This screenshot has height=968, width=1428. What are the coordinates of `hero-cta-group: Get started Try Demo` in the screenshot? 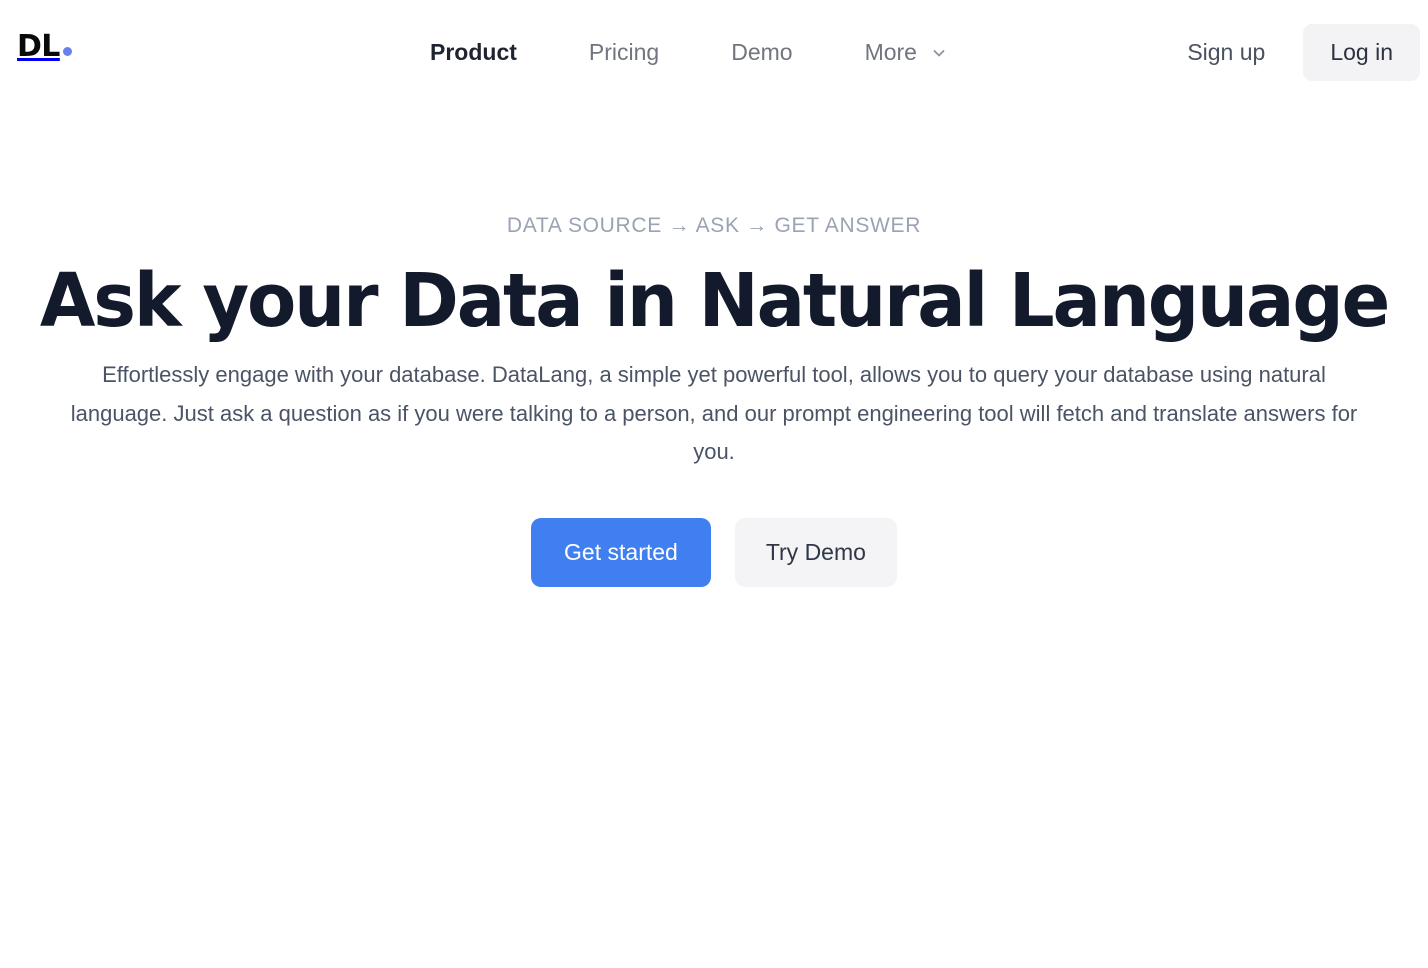 It's located at (714, 552).